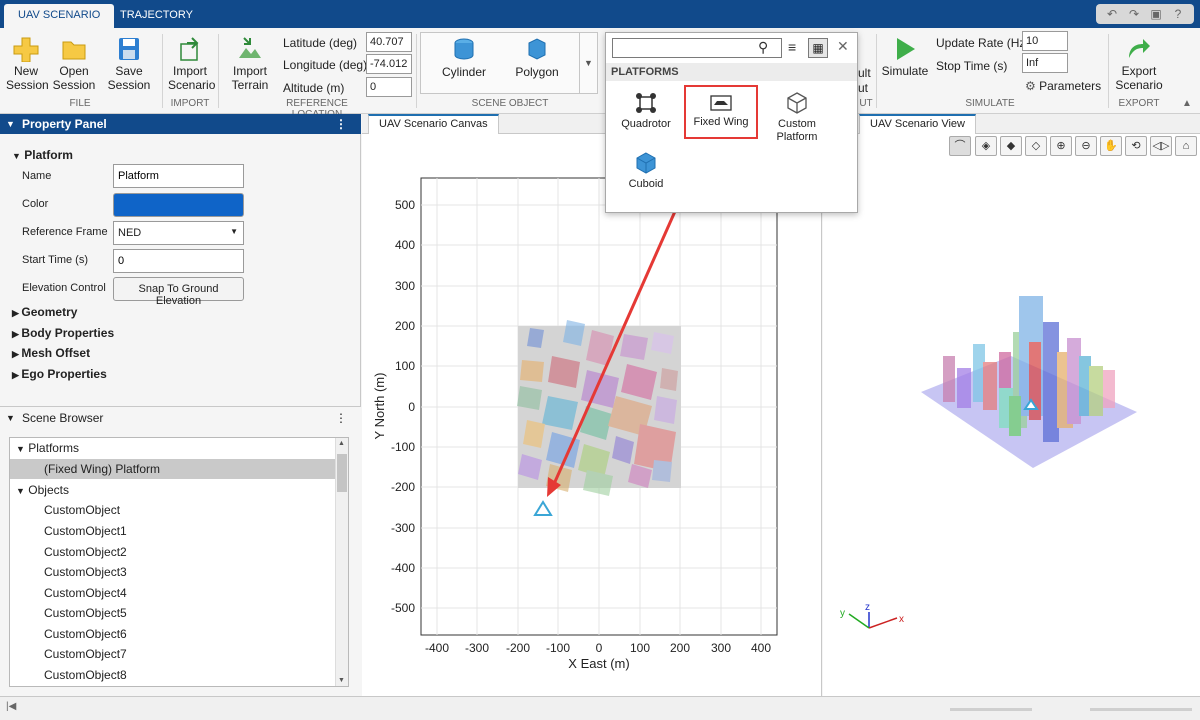  I want to click on tree-item-object: CustomObject8, so click(173, 675).